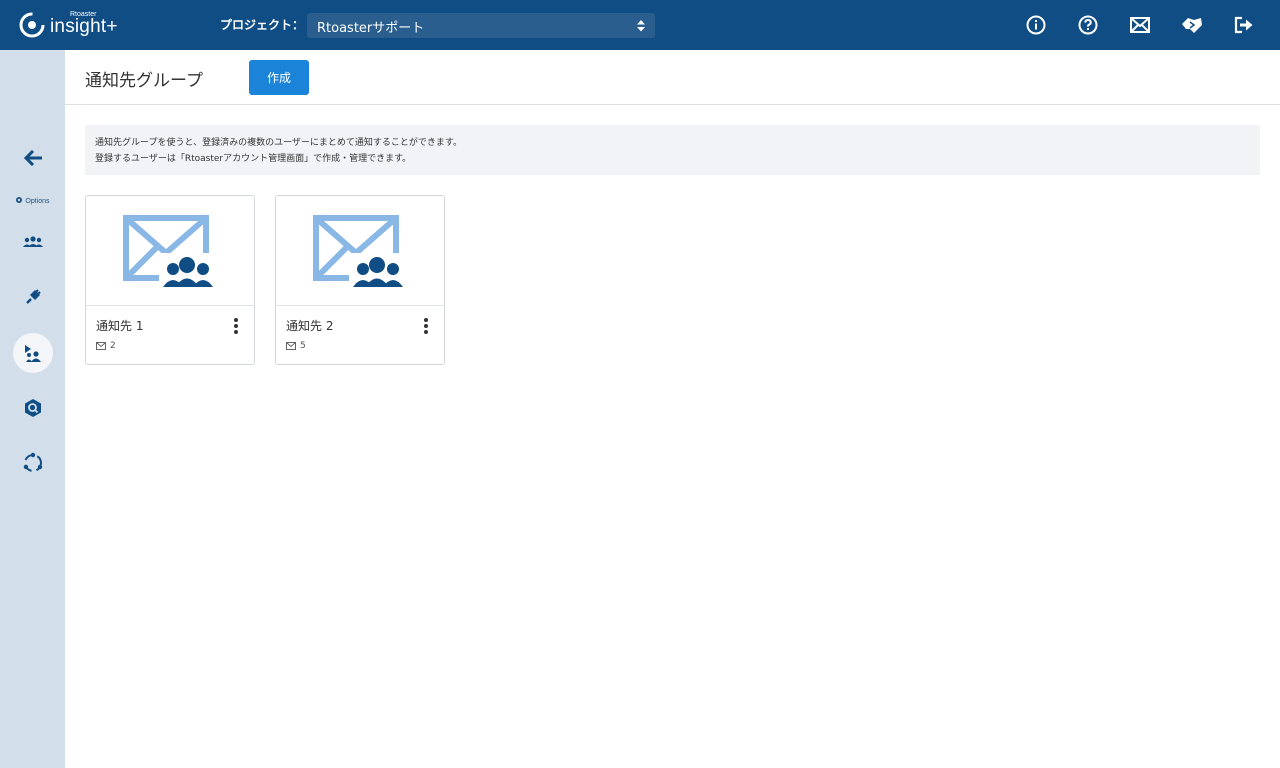 This screenshot has width=1280, height=768. I want to click on card-recipient-count: 5, so click(296, 346).